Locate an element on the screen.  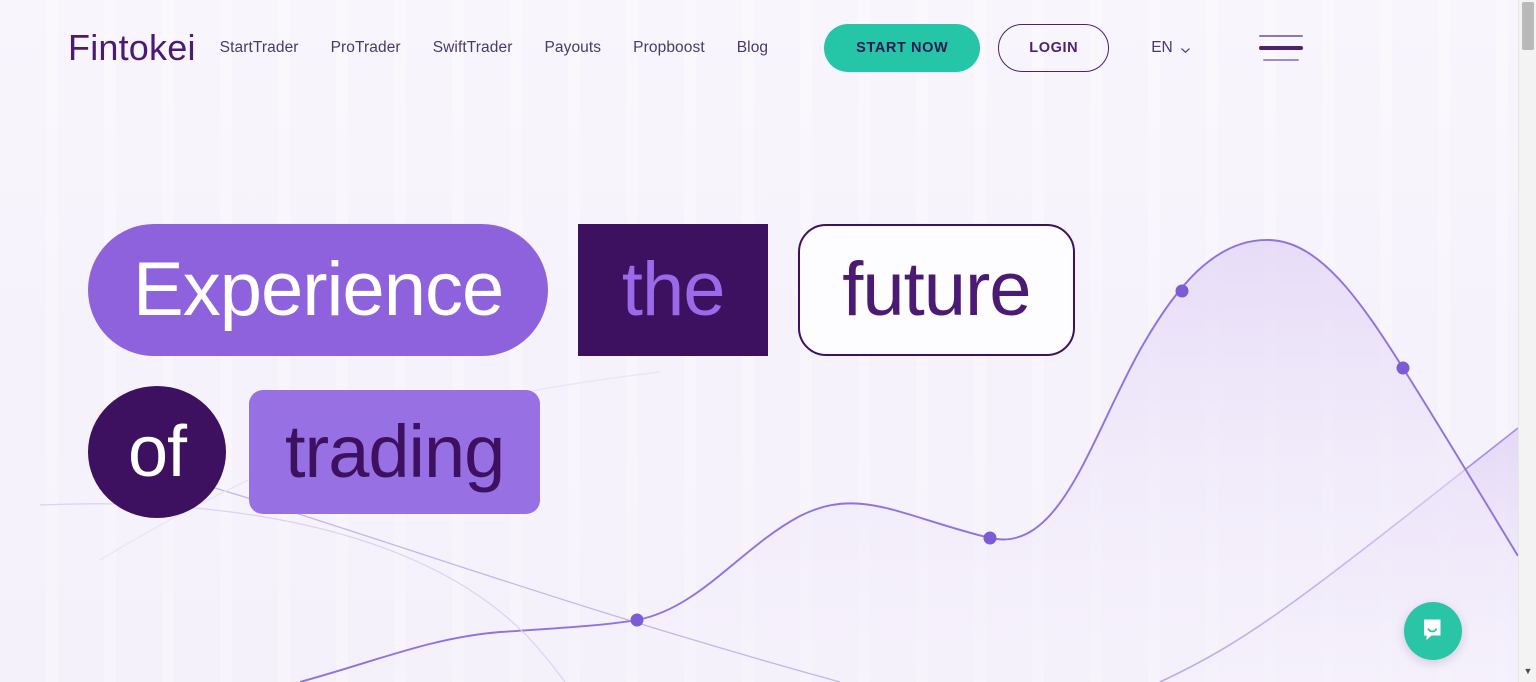
hero-line-2: of trading is located at coordinates (581, 452).